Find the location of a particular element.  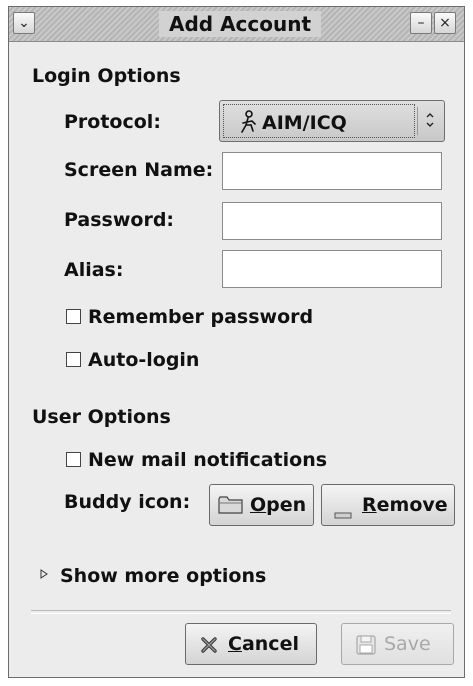

window-title: Add Account is located at coordinates (240, 24).